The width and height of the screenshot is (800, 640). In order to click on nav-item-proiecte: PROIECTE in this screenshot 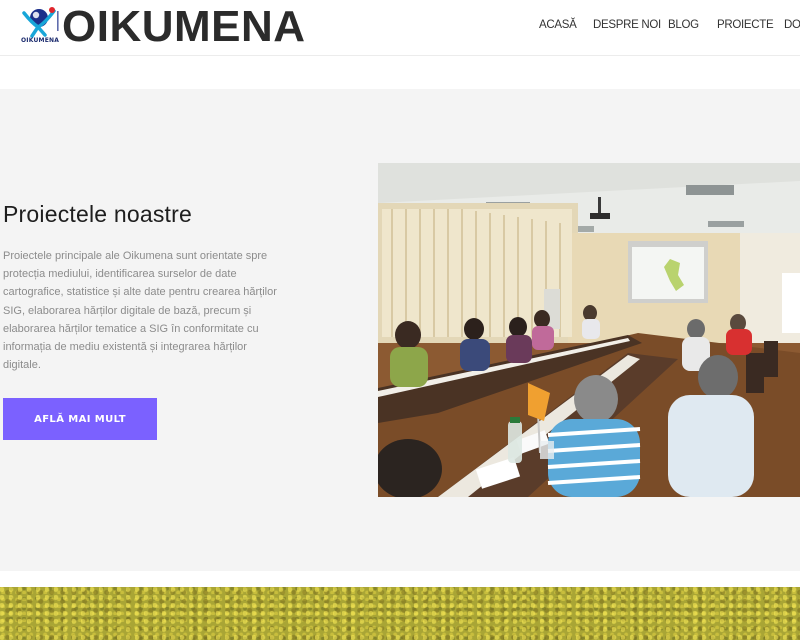, I will do `click(745, 25)`.